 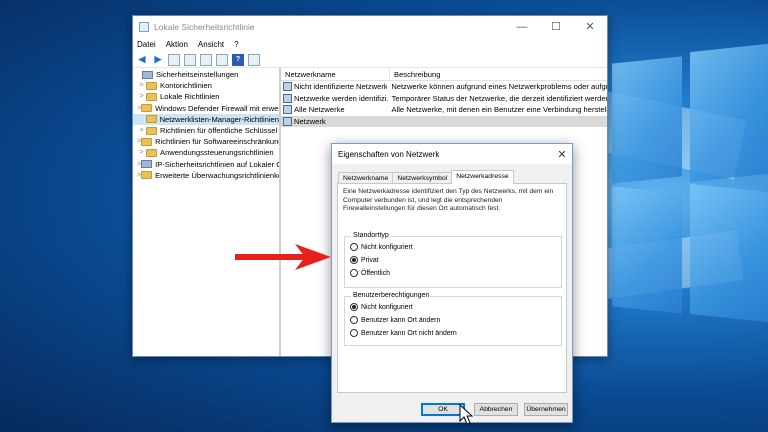 I want to click on app-icon, so click(x=144, y=26).